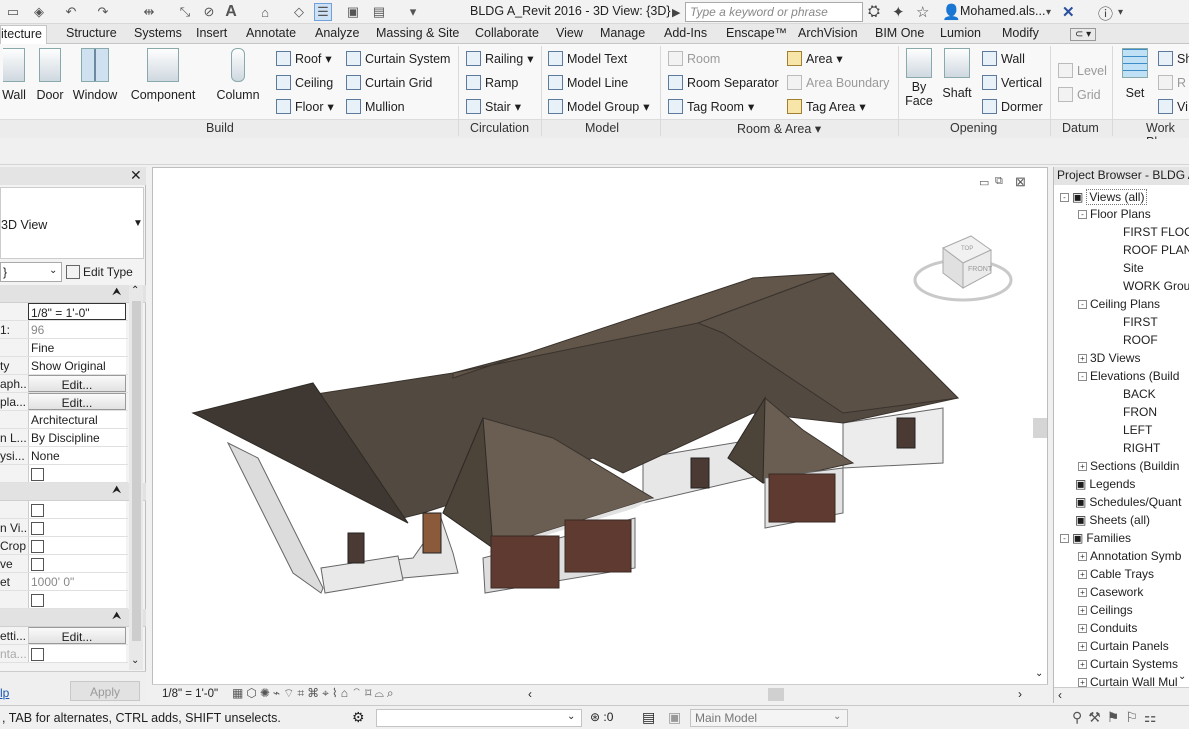  What do you see at coordinates (1120, 502) in the screenshot?
I see `browser-node: ▣ Schedules/Quant` at bounding box center [1120, 502].